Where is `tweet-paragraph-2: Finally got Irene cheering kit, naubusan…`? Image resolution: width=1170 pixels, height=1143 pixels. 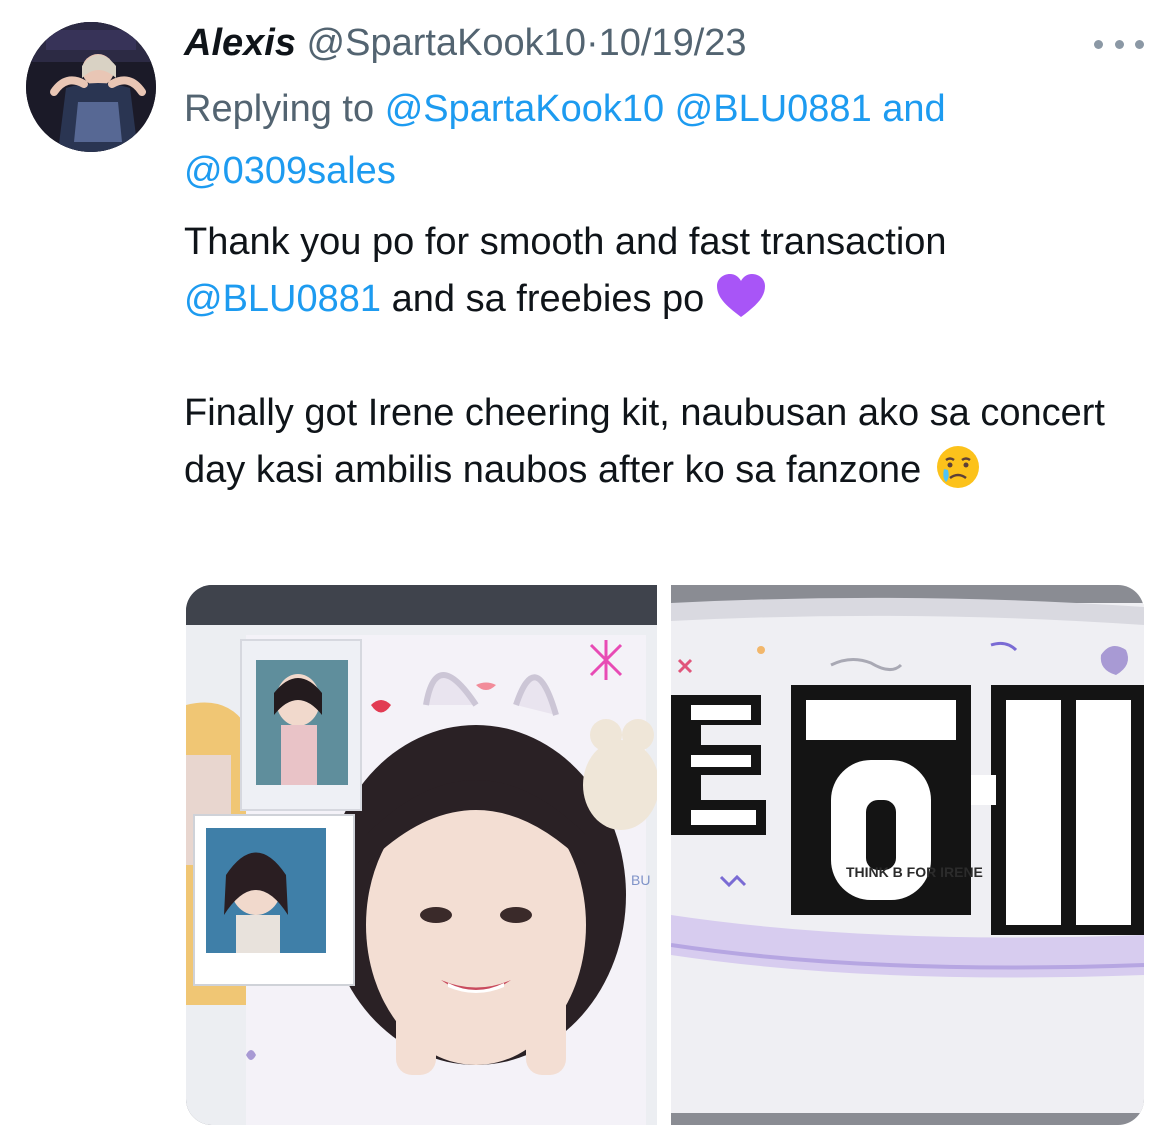 tweet-paragraph-2: Finally got Irene cheering kit, naubusan… is located at coordinates (664, 442).